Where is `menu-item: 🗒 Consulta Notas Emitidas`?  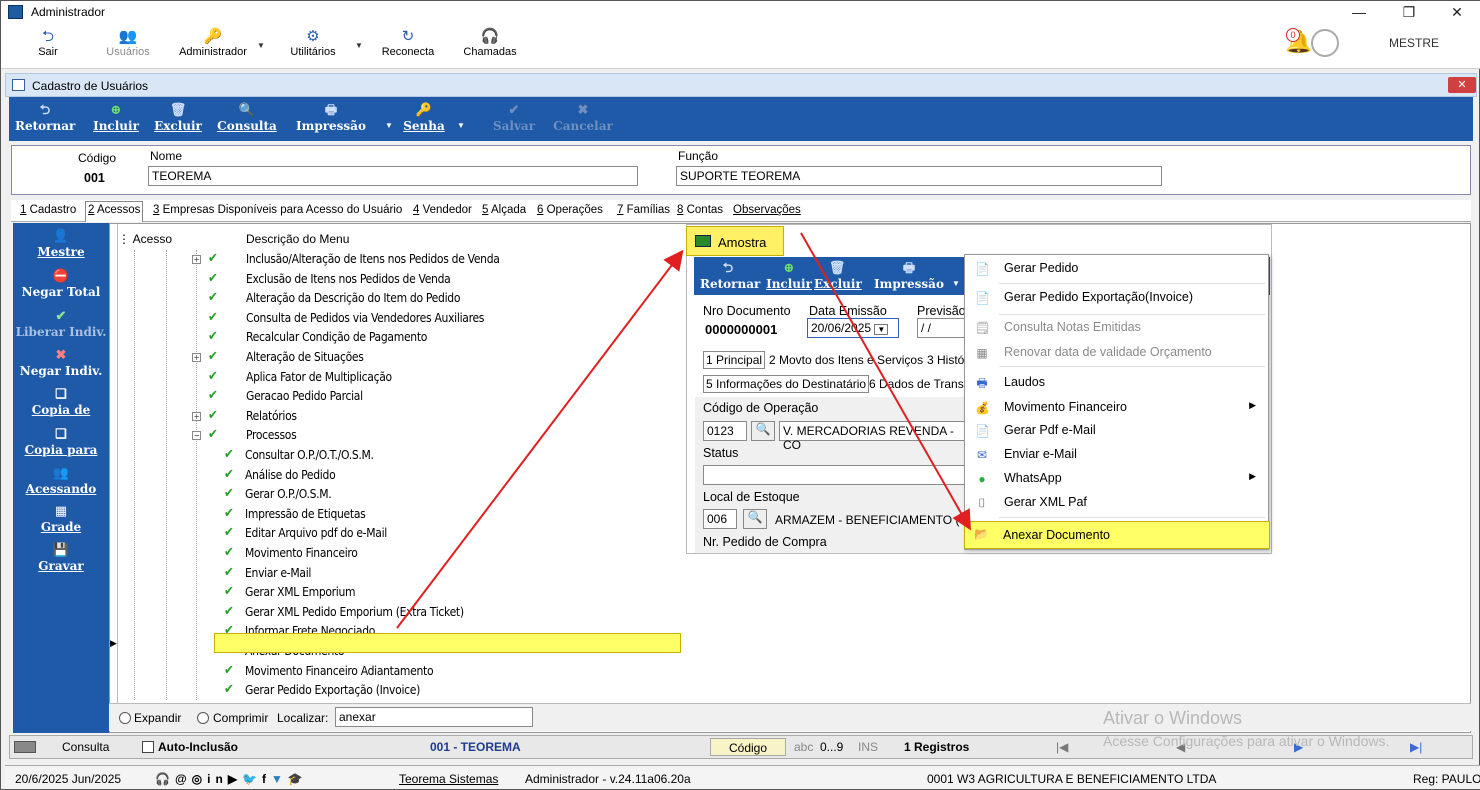 menu-item: 🗒 Consulta Notas Emitidas is located at coordinates (1117, 328).